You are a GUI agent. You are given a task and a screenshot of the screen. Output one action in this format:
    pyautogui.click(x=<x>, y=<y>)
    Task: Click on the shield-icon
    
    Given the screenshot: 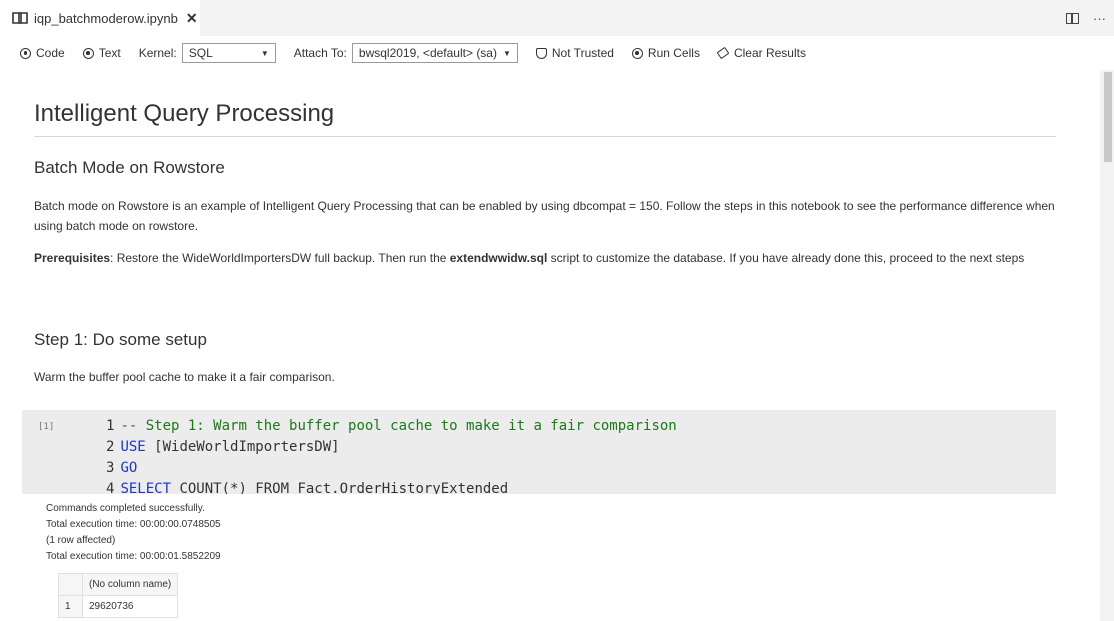 What is the action you would take?
    pyautogui.click(x=541, y=53)
    